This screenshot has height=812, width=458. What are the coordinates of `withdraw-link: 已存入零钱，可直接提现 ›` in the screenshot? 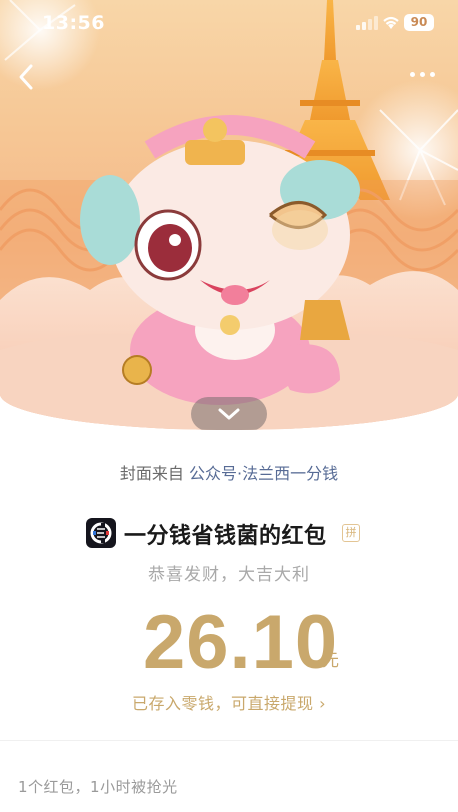 It's located at (229, 702).